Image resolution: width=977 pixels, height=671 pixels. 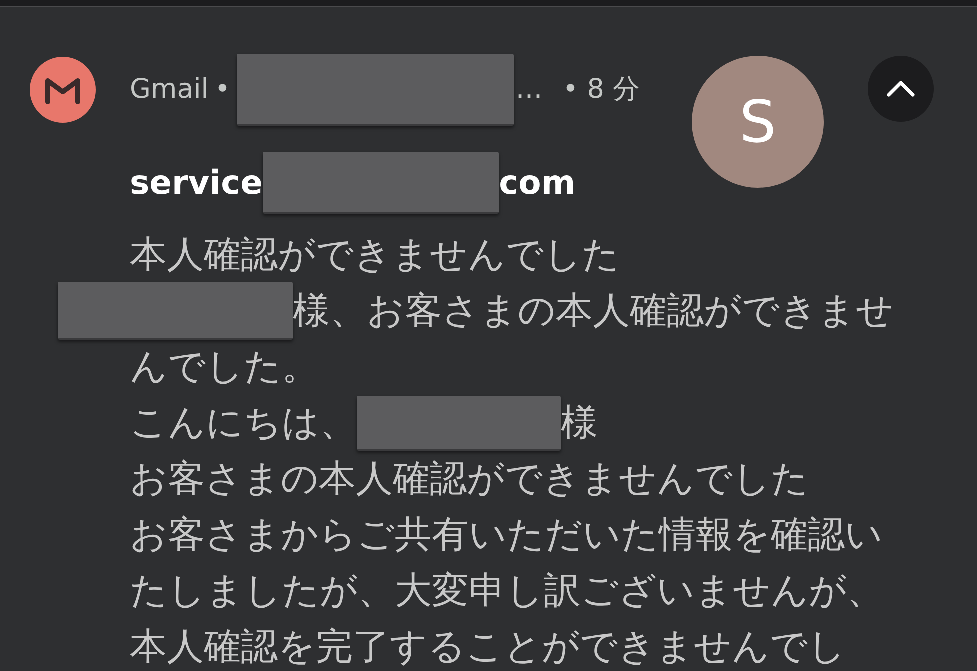 I want to click on sender-text: com, so click(x=537, y=183).